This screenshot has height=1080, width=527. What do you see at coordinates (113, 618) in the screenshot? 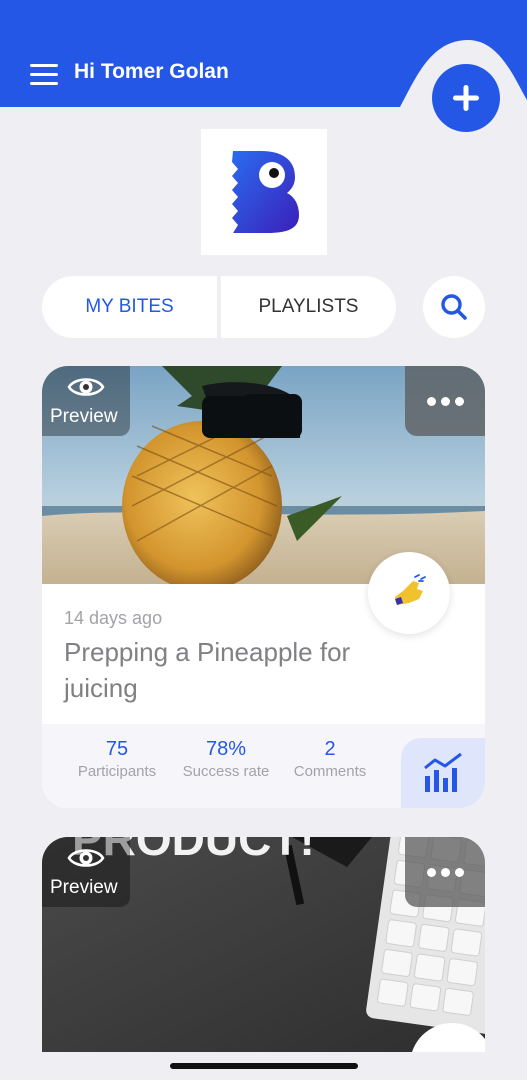
I see `bite-date: 14 days ago` at bounding box center [113, 618].